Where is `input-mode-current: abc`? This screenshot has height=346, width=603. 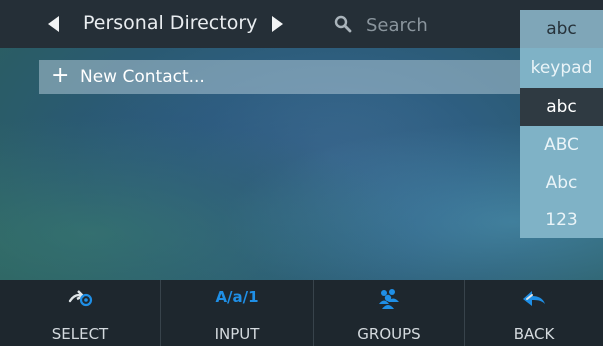
input-mode-current: abc is located at coordinates (561, 29).